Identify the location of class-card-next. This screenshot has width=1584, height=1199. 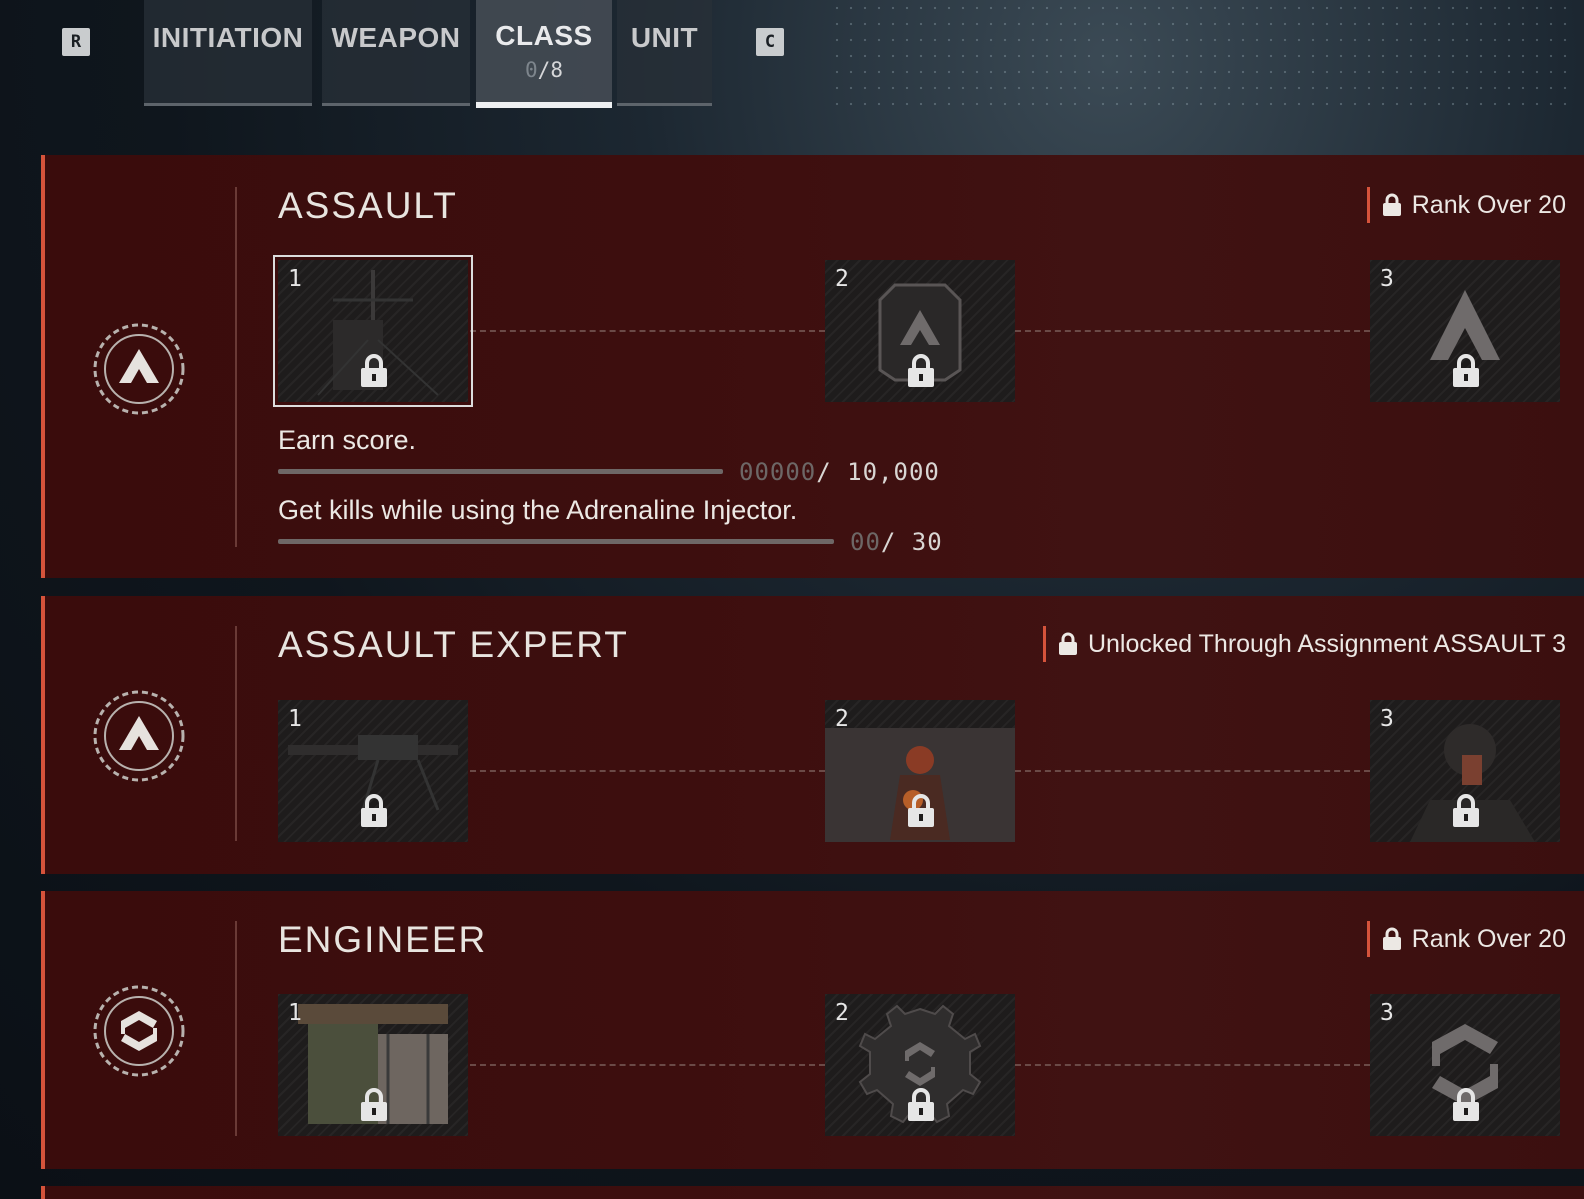
(812, 1192).